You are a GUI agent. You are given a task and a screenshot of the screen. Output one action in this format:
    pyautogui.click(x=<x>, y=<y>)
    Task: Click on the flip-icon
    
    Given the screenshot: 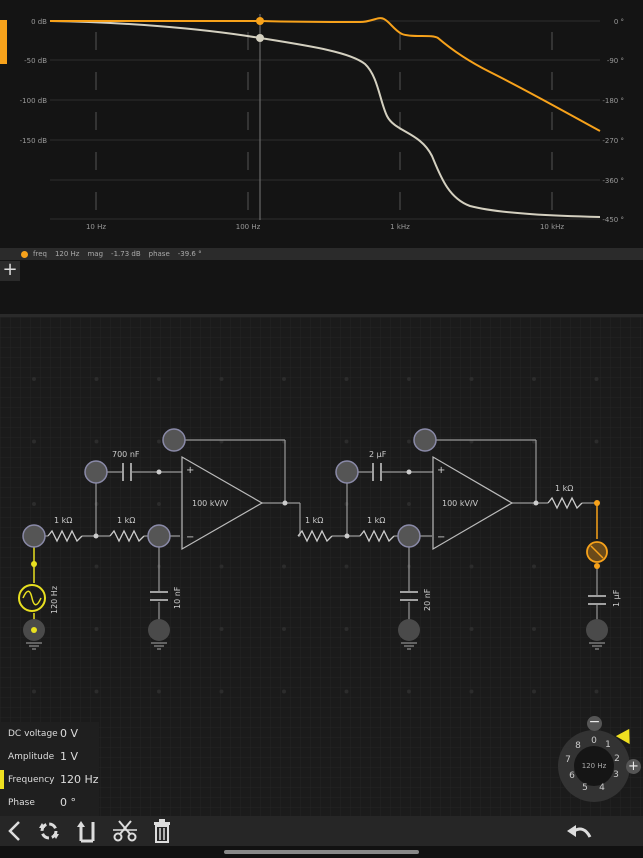 What is the action you would take?
    pyautogui.click(x=86, y=832)
    